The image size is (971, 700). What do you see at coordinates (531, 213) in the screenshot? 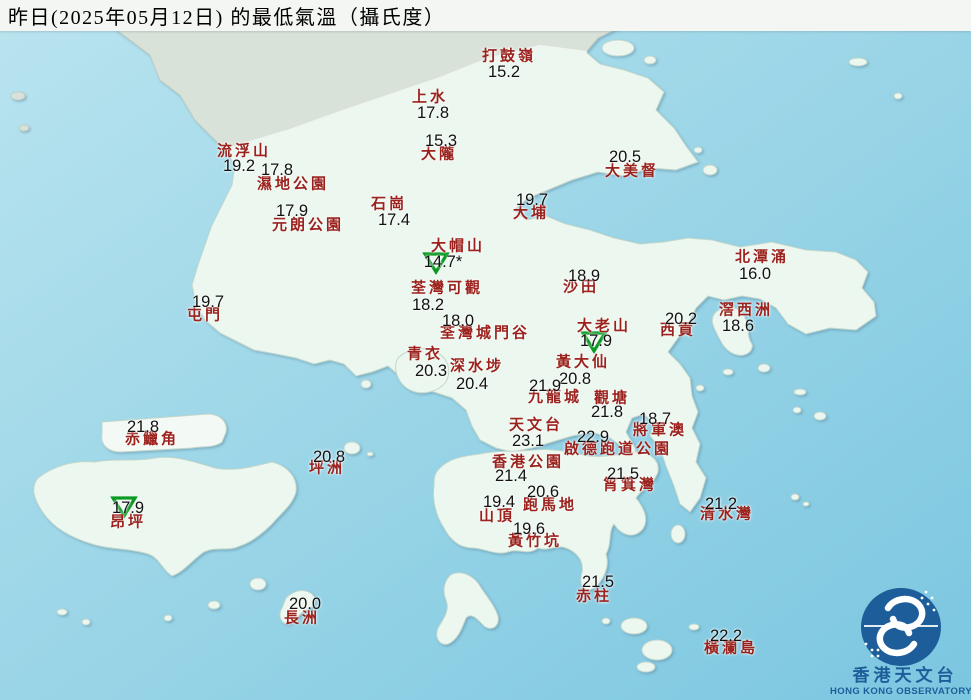
I see `station-name: 大埔` at bounding box center [531, 213].